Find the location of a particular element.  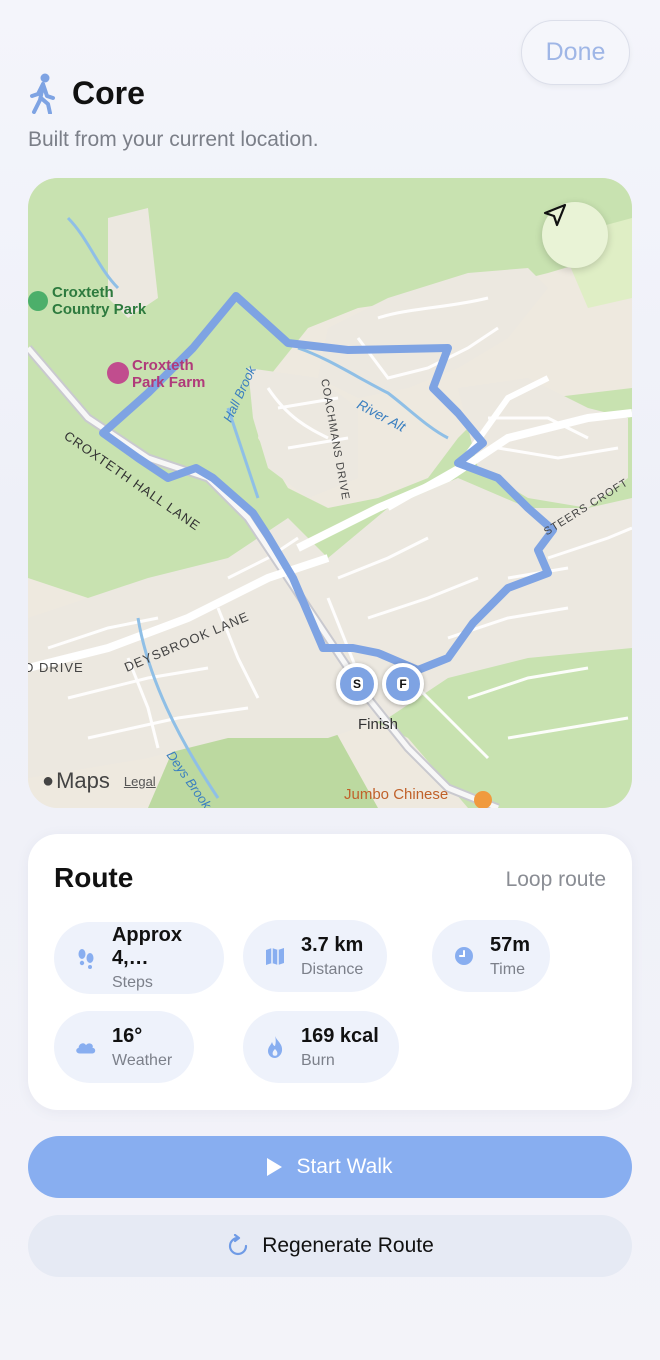

maps-attribution: ● Maps Legal is located at coordinates (99, 781).